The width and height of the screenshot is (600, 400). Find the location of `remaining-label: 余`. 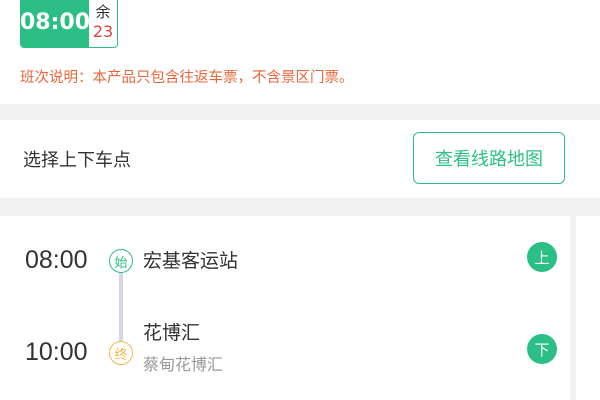

remaining-label: 余 is located at coordinates (103, 12).